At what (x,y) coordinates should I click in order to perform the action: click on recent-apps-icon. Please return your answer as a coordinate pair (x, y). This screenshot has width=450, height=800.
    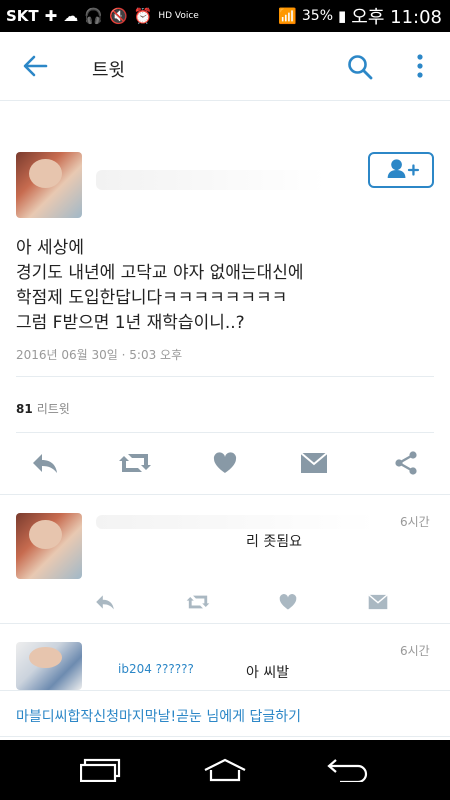
    Looking at the image, I should click on (102, 770).